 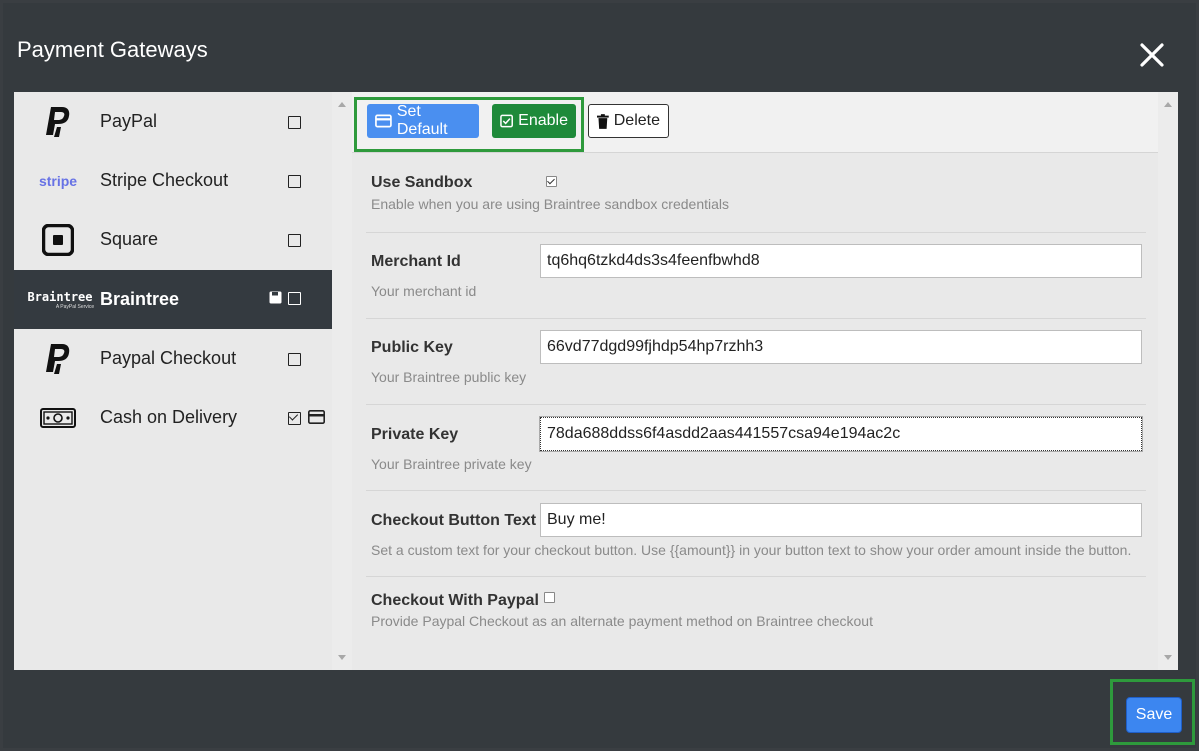 I want to click on sidebar-item-paypal-checkout: Paypal Checkout, so click(x=173, y=358).